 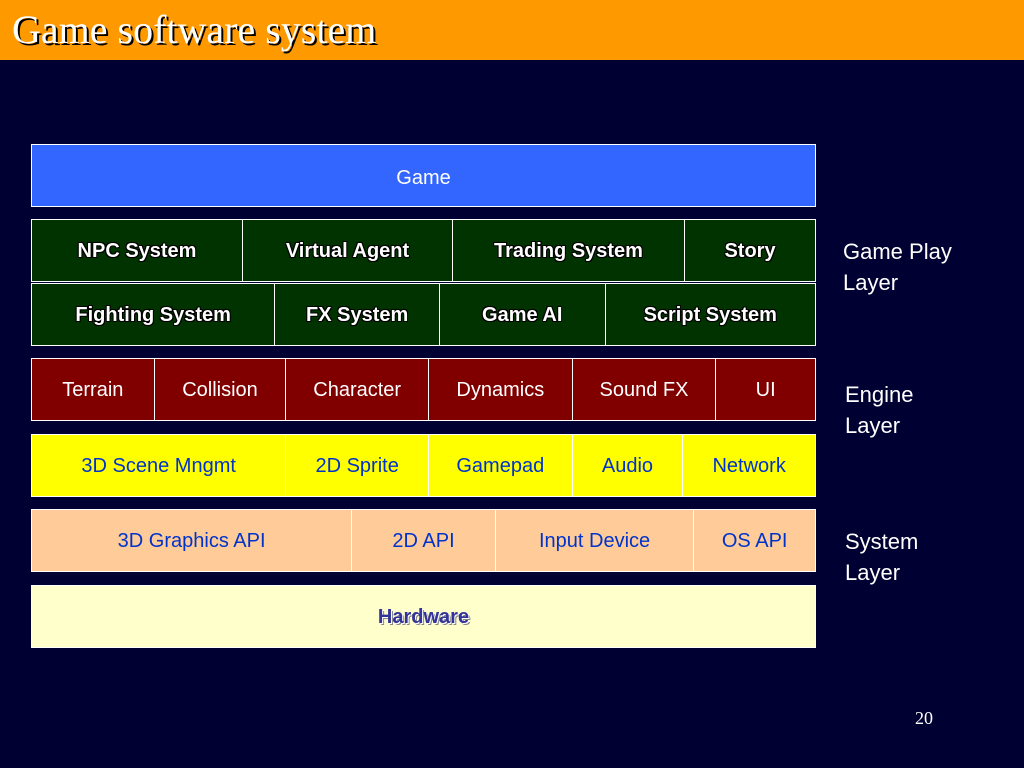 I want to click on hardware-row: Hardware, so click(x=423, y=616).